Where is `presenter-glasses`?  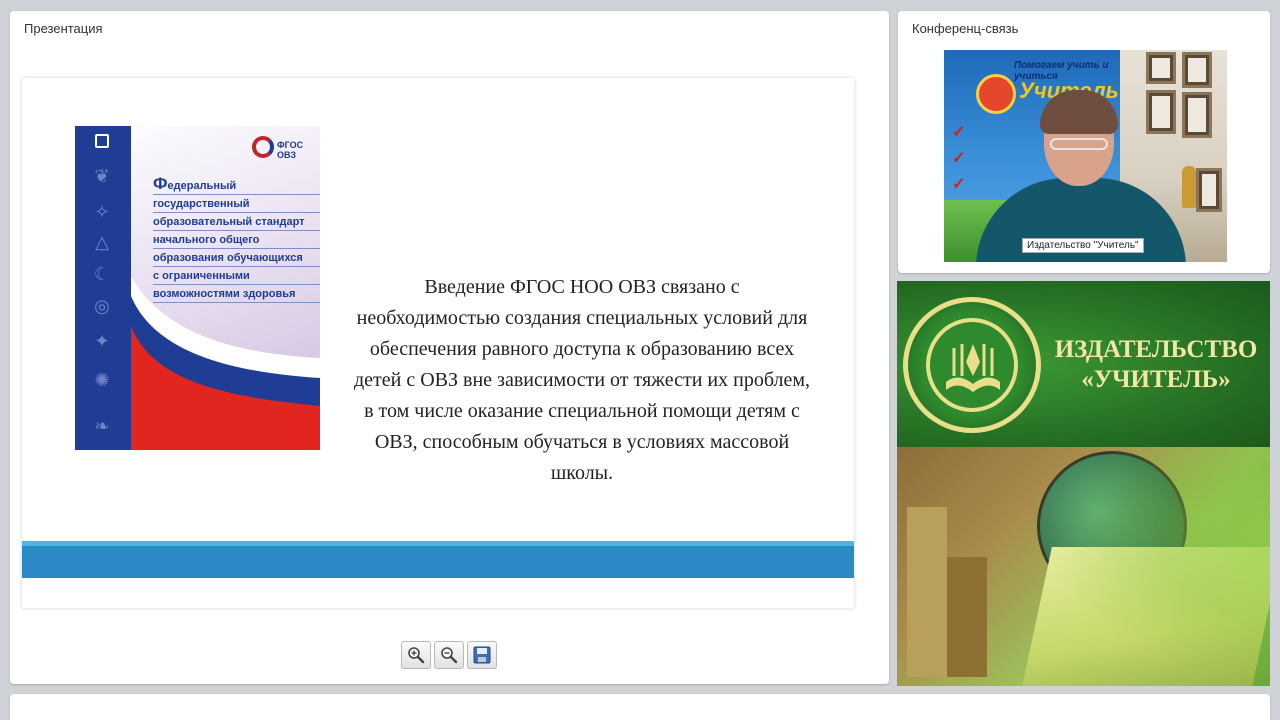 presenter-glasses is located at coordinates (1079, 144).